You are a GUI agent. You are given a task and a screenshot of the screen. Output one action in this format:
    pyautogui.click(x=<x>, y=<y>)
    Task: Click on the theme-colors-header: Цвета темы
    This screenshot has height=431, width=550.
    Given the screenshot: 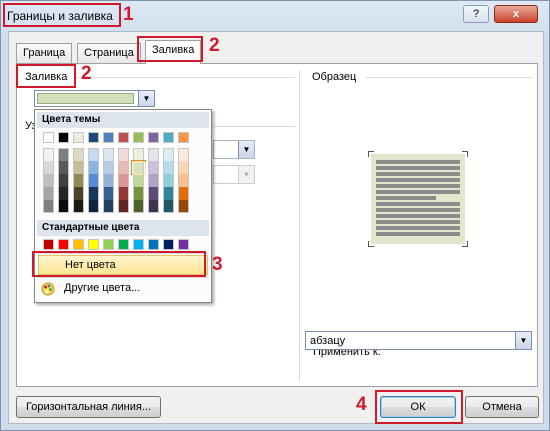 What is the action you would take?
    pyautogui.click(x=123, y=120)
    